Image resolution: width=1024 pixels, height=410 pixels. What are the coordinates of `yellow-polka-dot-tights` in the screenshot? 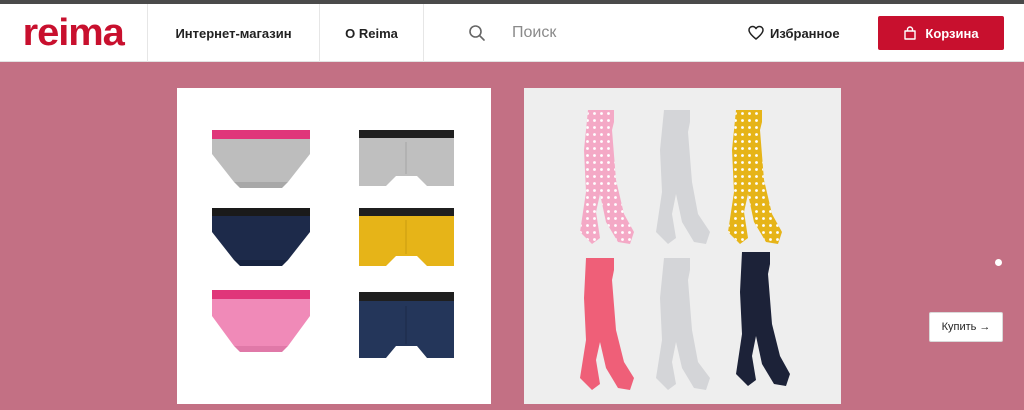 It's located at (755, 177).